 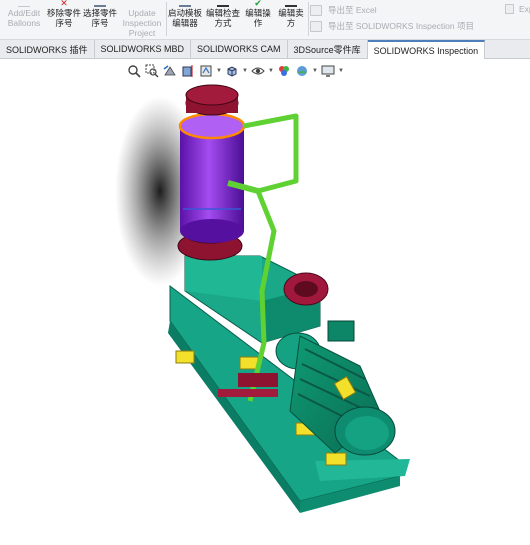 I want to click on export-icon, so click(x=509, y=9).